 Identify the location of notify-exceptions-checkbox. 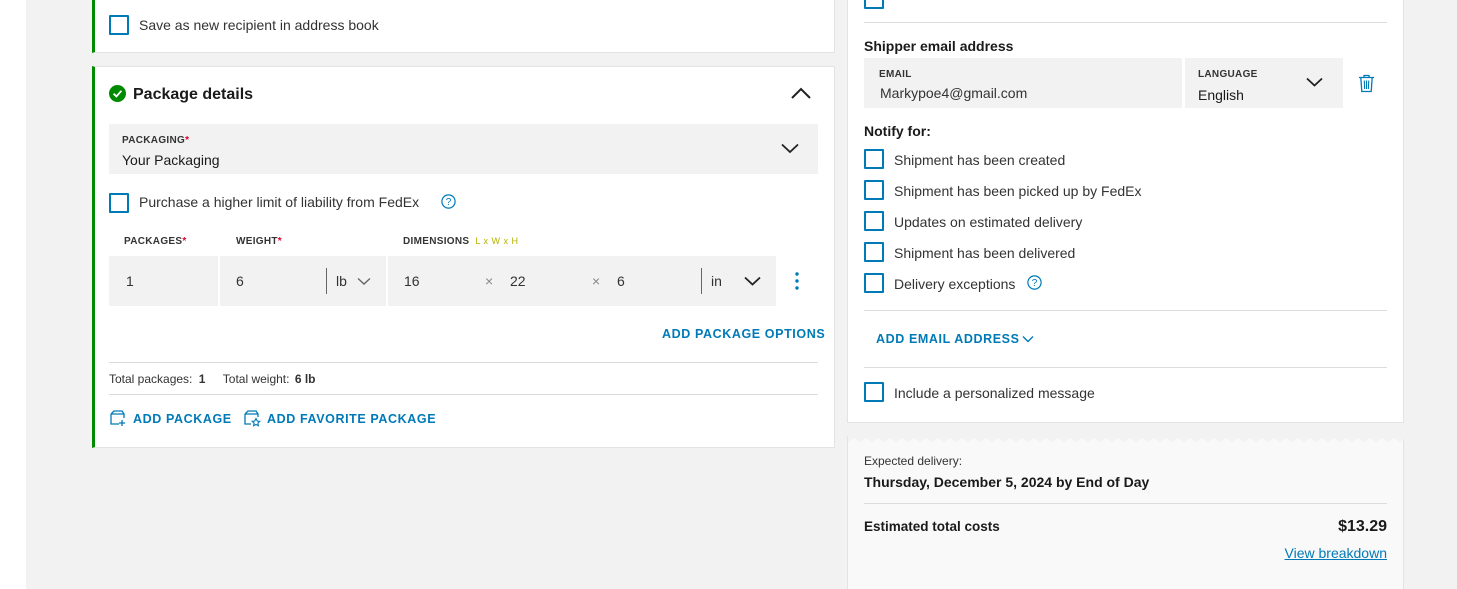
(874, 283).